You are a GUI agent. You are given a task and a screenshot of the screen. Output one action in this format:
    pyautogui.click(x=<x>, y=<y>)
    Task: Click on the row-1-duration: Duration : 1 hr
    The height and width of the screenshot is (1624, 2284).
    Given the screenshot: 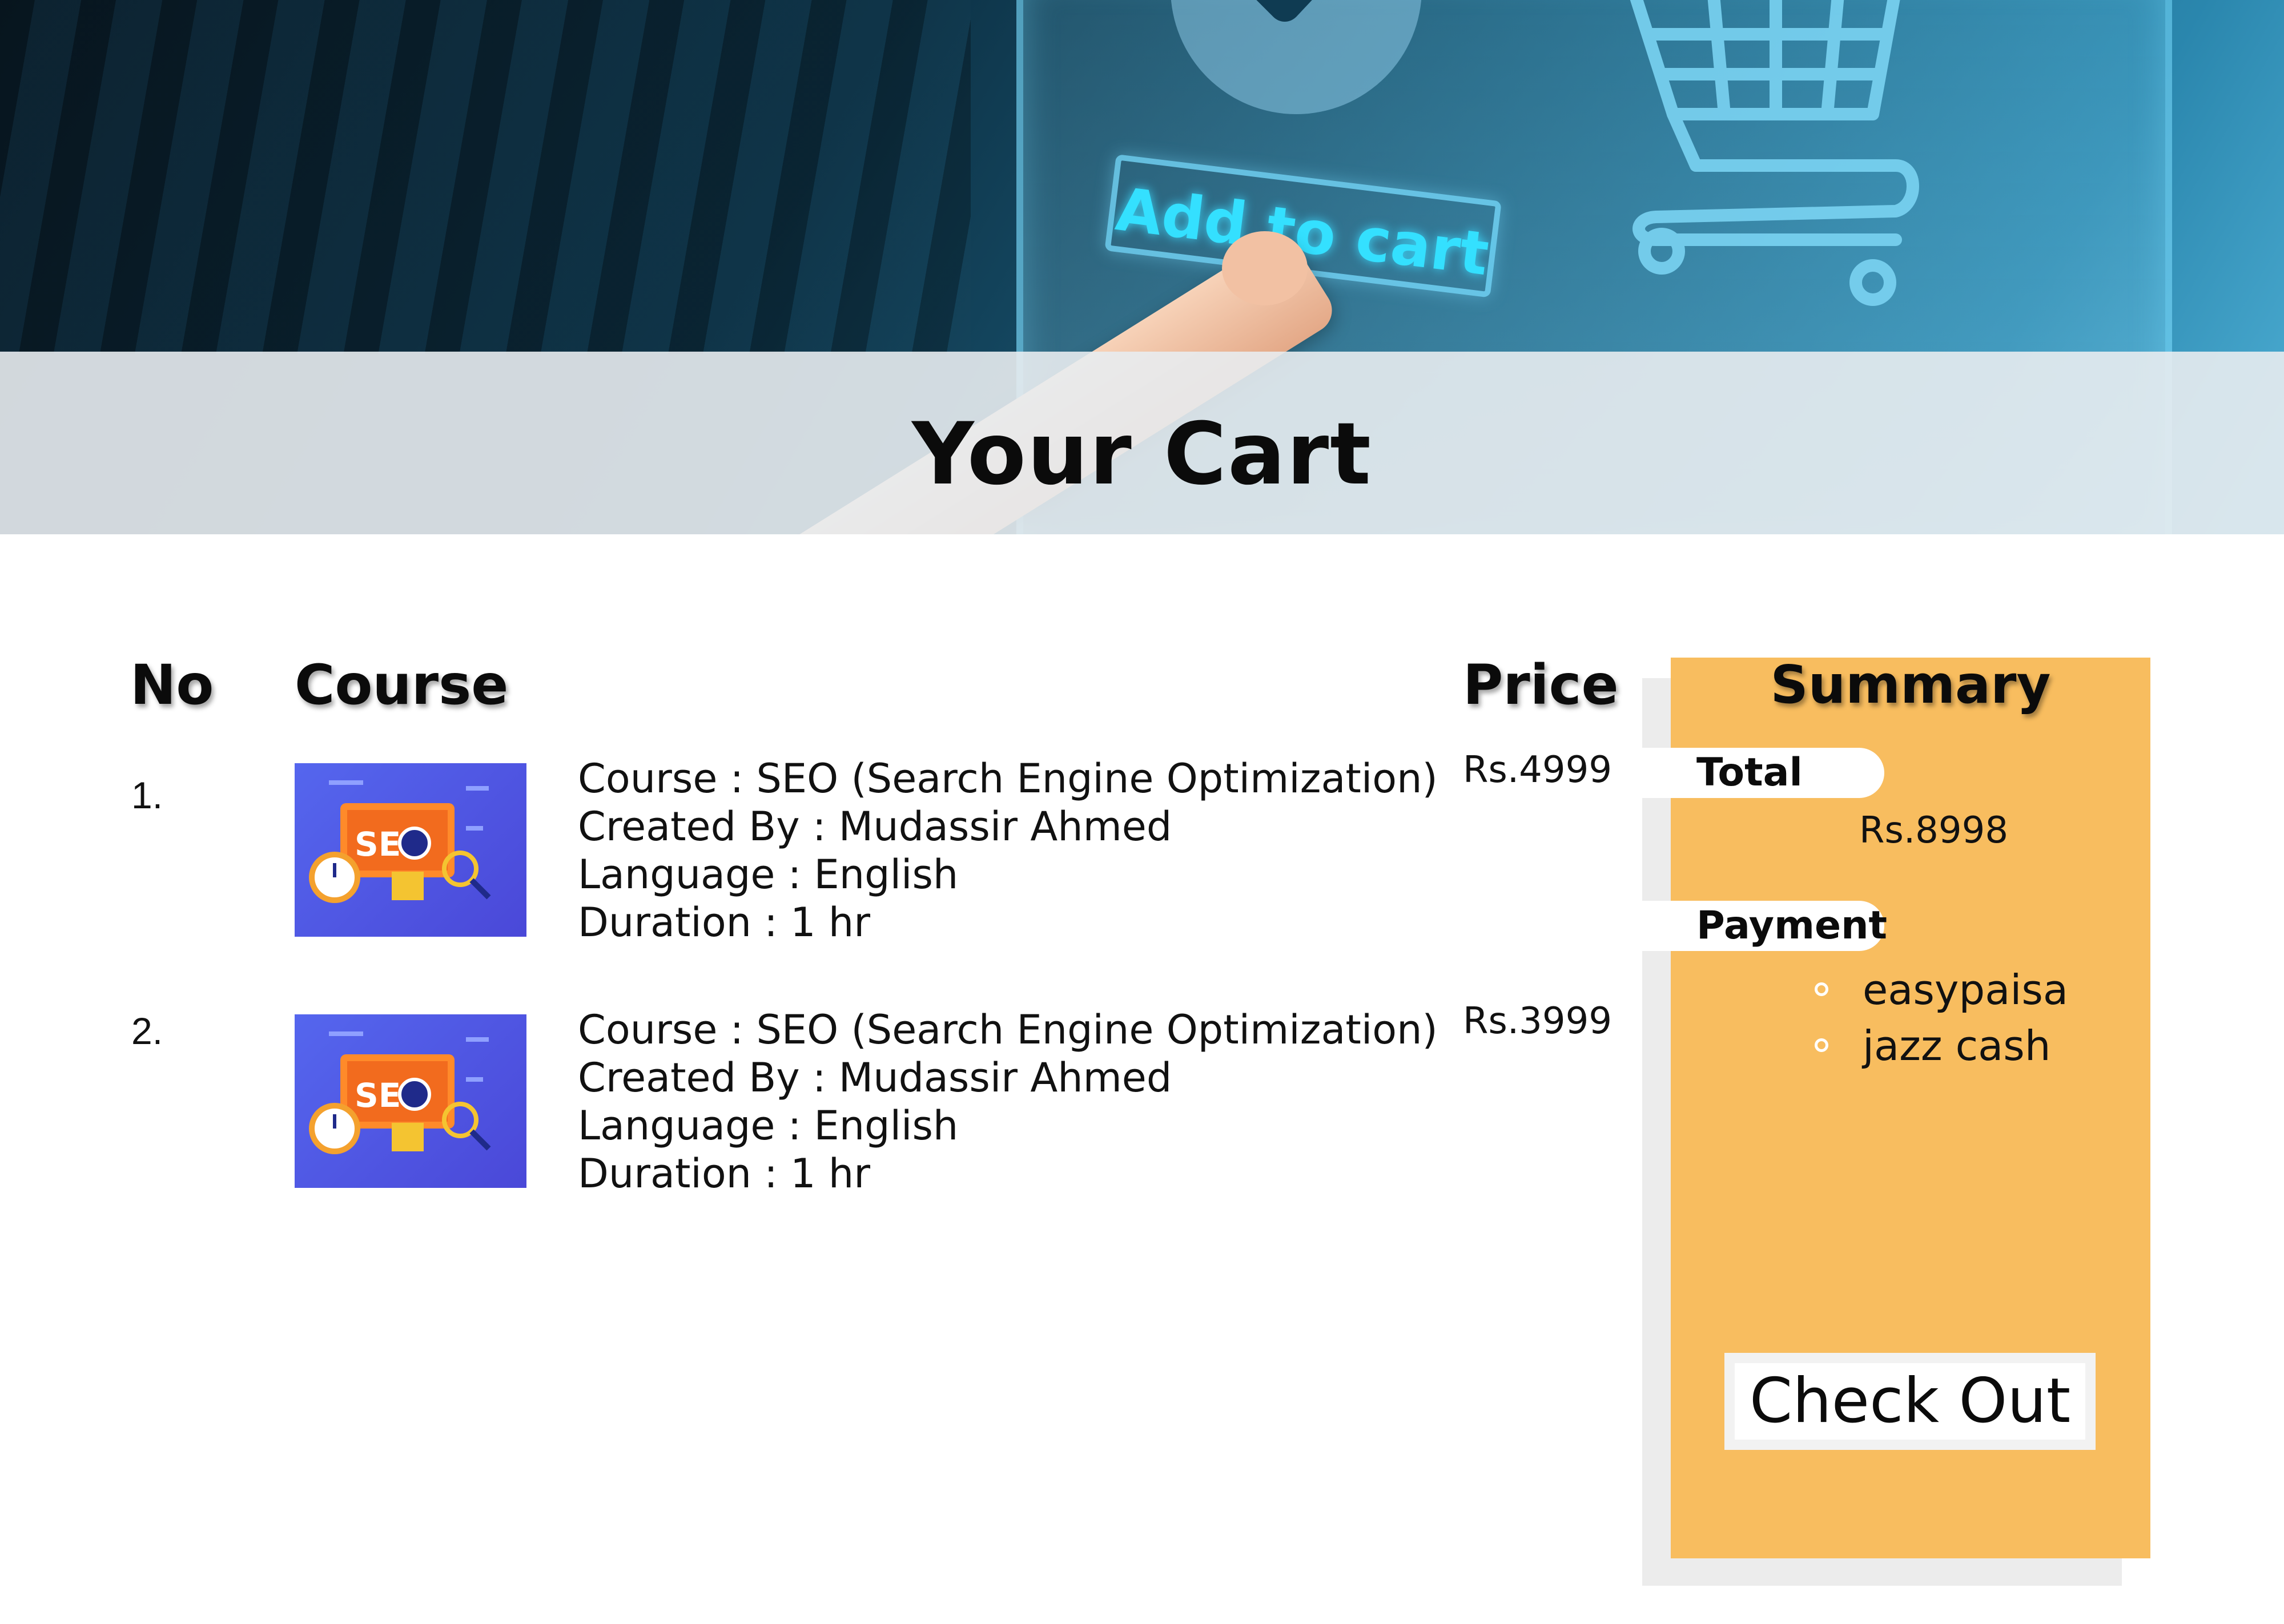 What is the action you would take?
    pyautogui.click(x=724, y=923)
    